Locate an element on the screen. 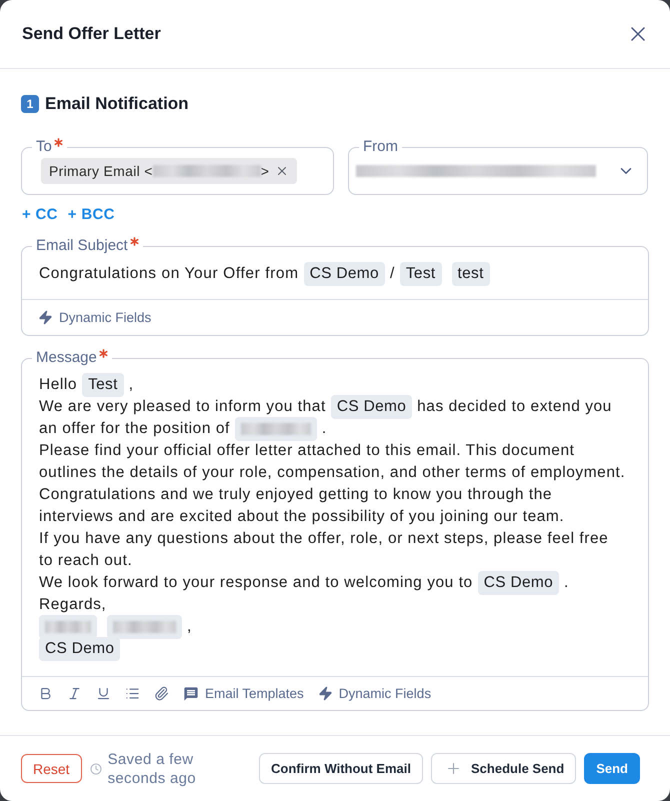  schedule-send-button: Schedule Send is located at coordinates (503, 768).